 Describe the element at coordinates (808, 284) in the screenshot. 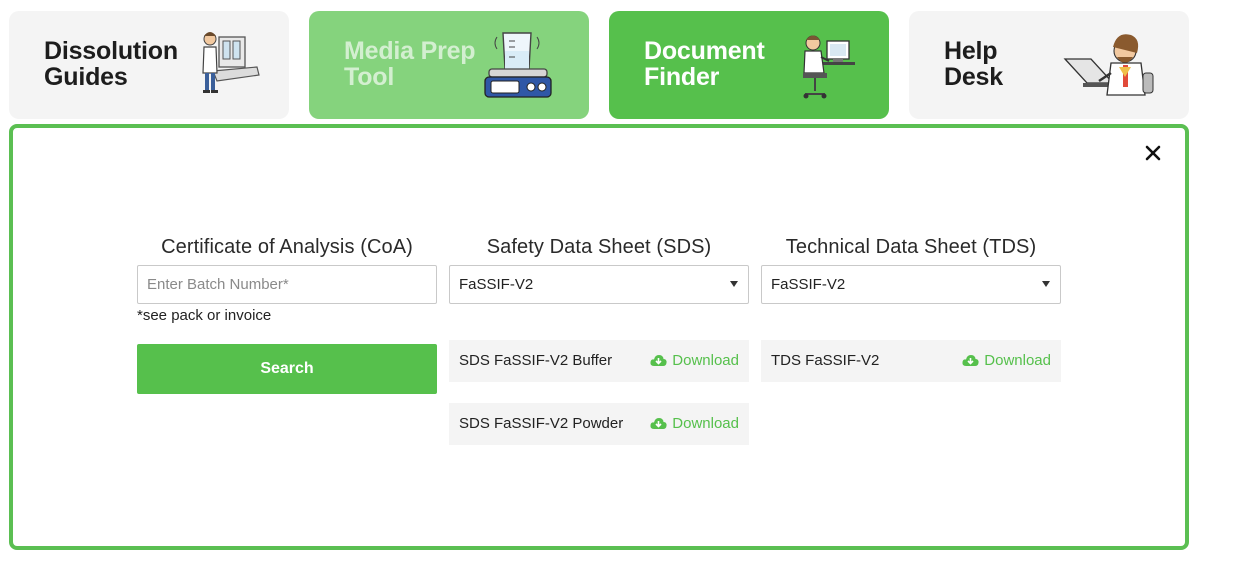

I see `tds-selected-value: FaSSIF-V2` at that location.